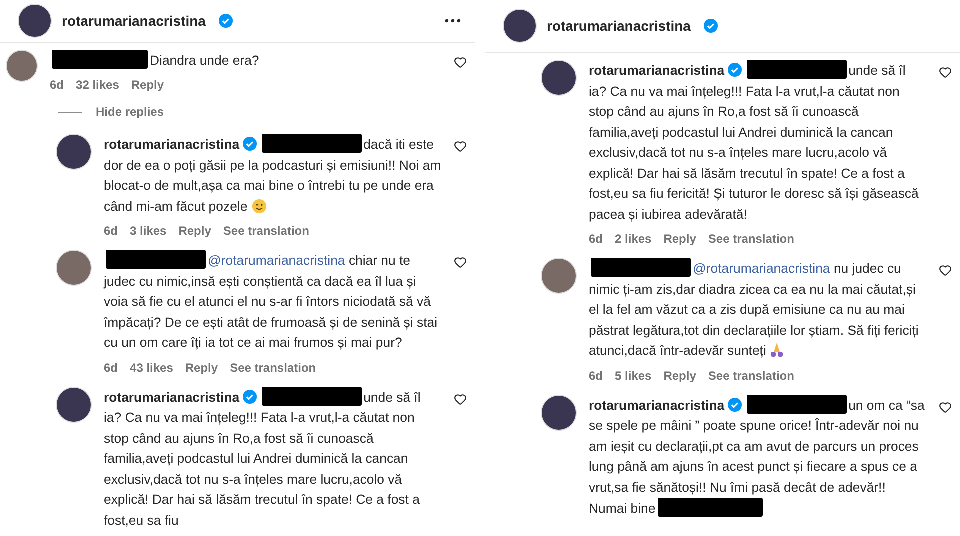 The height and width of the screenshot is (536, 960). Describe the element at coordinates (633, 239) in the screenshot. I see `likes-count: 2 likes` at that location.